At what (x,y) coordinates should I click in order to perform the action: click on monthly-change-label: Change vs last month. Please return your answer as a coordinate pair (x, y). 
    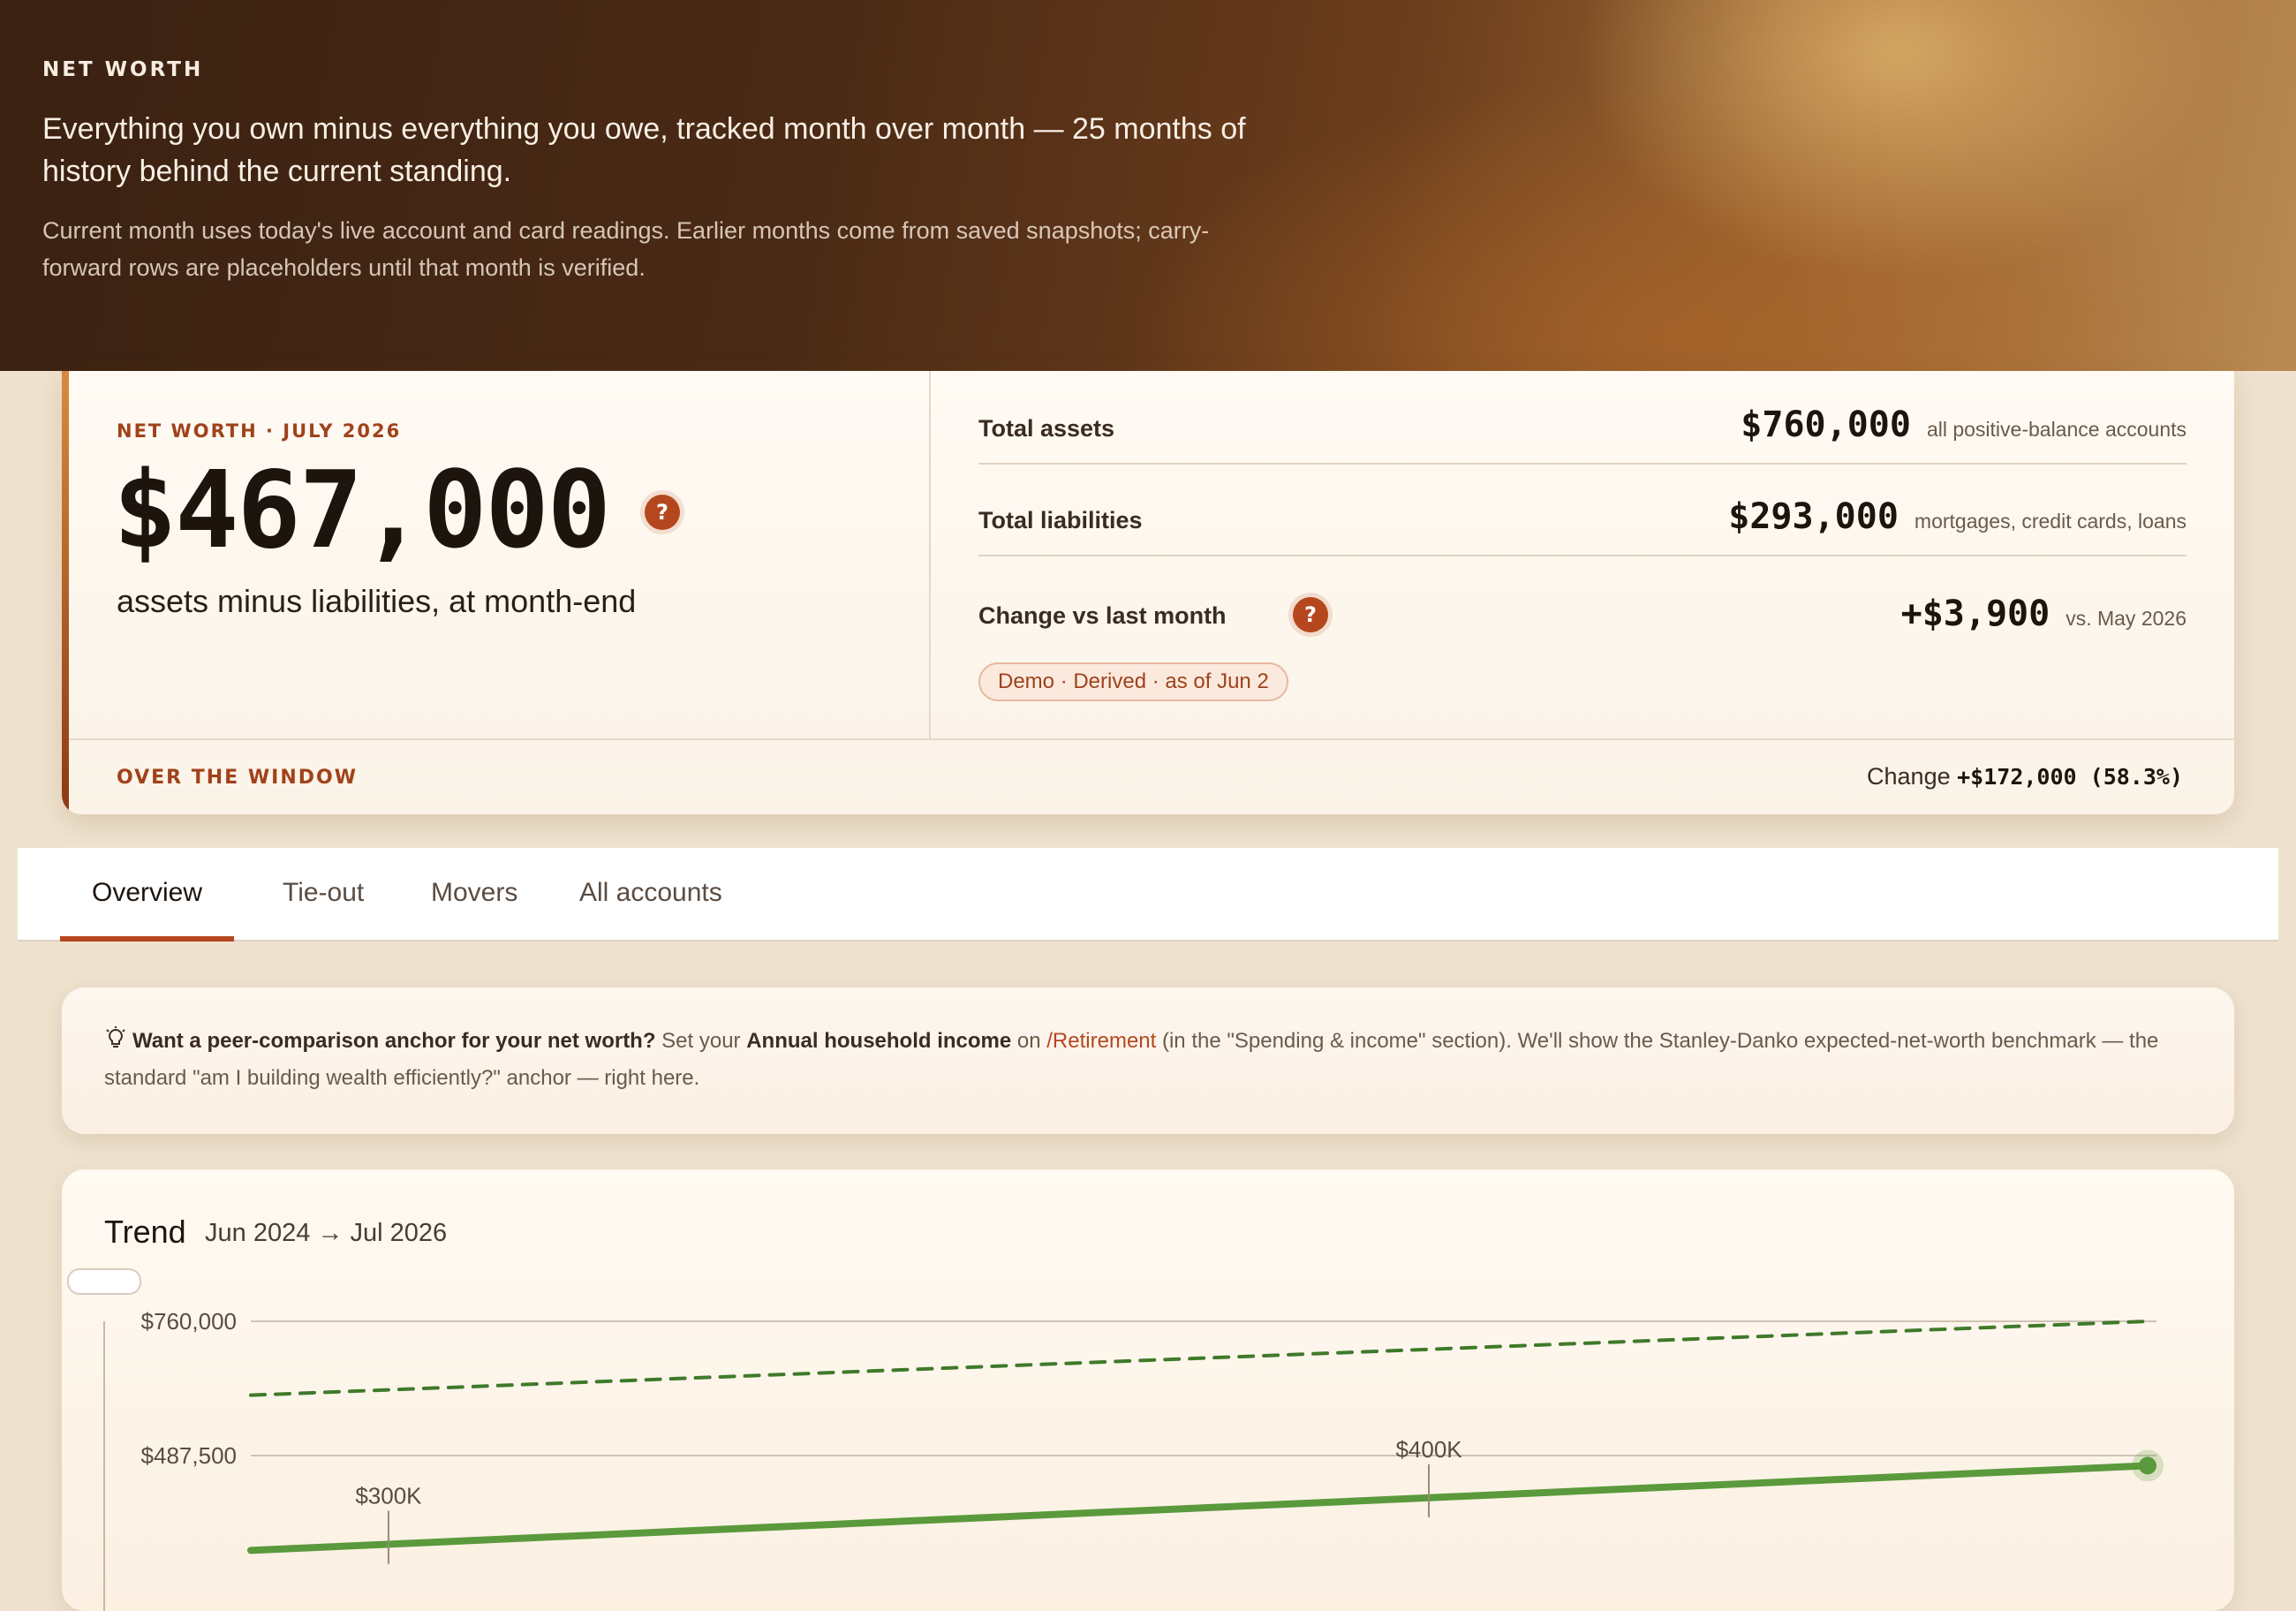
    Looking at the image, I should click on (1102, 615).